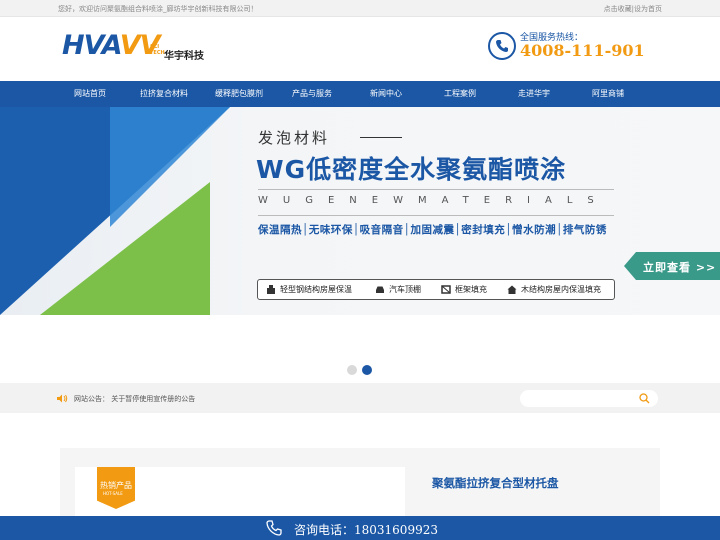  What do you see at coordinates (633, 9) in the screenshot?
I see `favorite-link: 点击收藏|设为首页` at bounding box center [633, 9].